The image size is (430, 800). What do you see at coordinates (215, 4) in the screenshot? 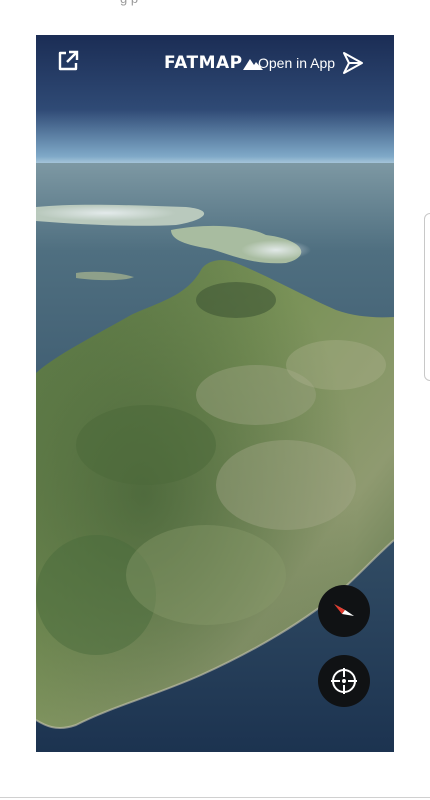
I see `top-text-strip: g p` at bounding box center [215, 4].